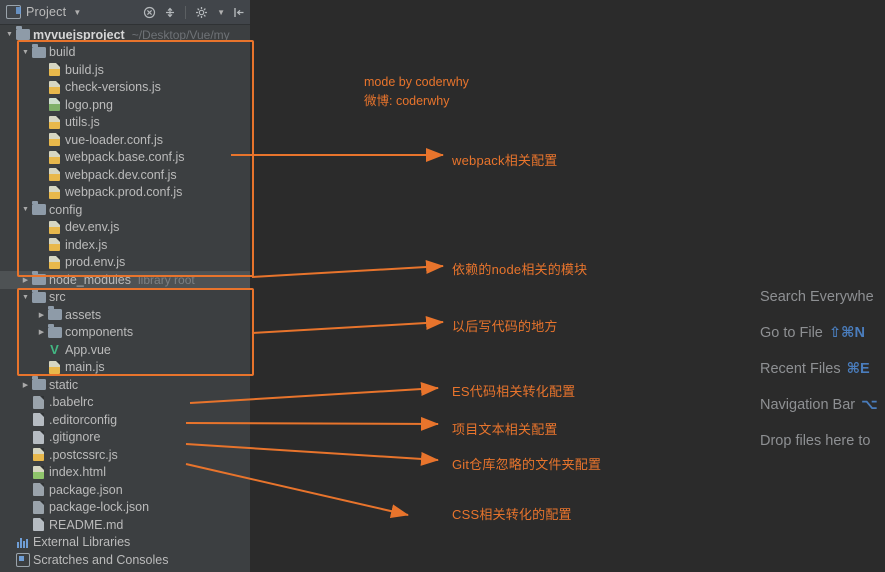  Describe the element at coordinates (79, 34) in the screenshot. I see `tree-node-label: myvuejsproject` at that location.